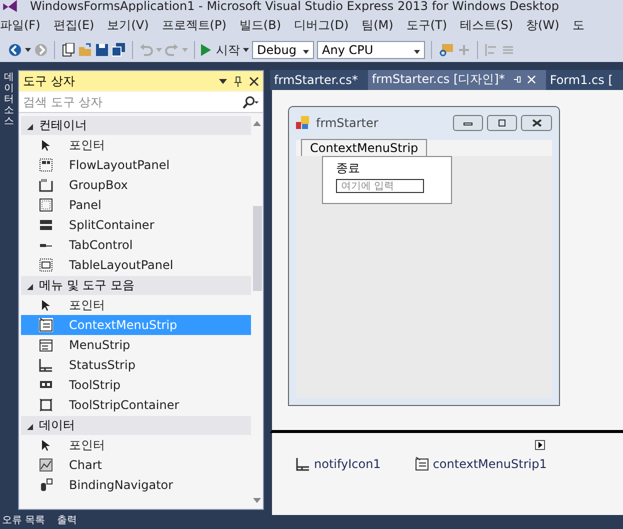  Describe the element at coordinates (136, 425) in the screenshot. I see `category-header: 데이터` at that location.